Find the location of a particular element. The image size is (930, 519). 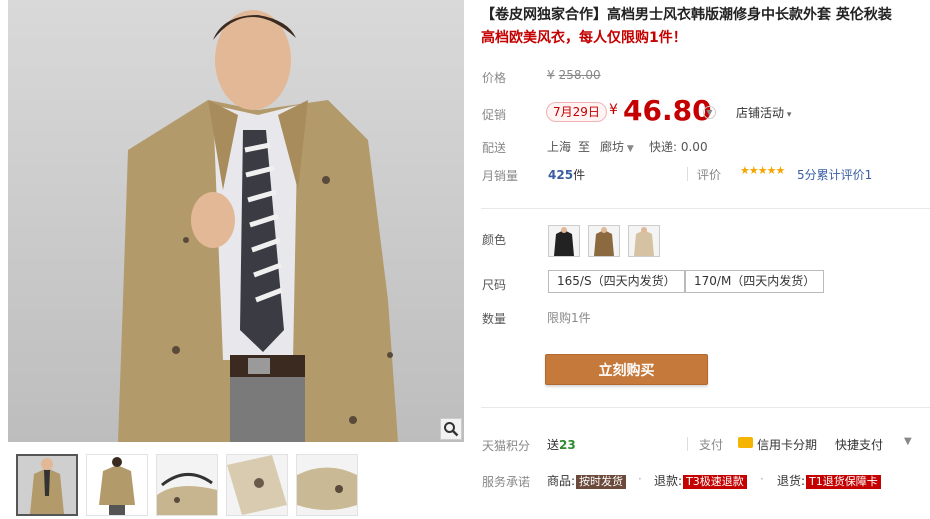

thumbnail-back is located at coordinates (117, 485).